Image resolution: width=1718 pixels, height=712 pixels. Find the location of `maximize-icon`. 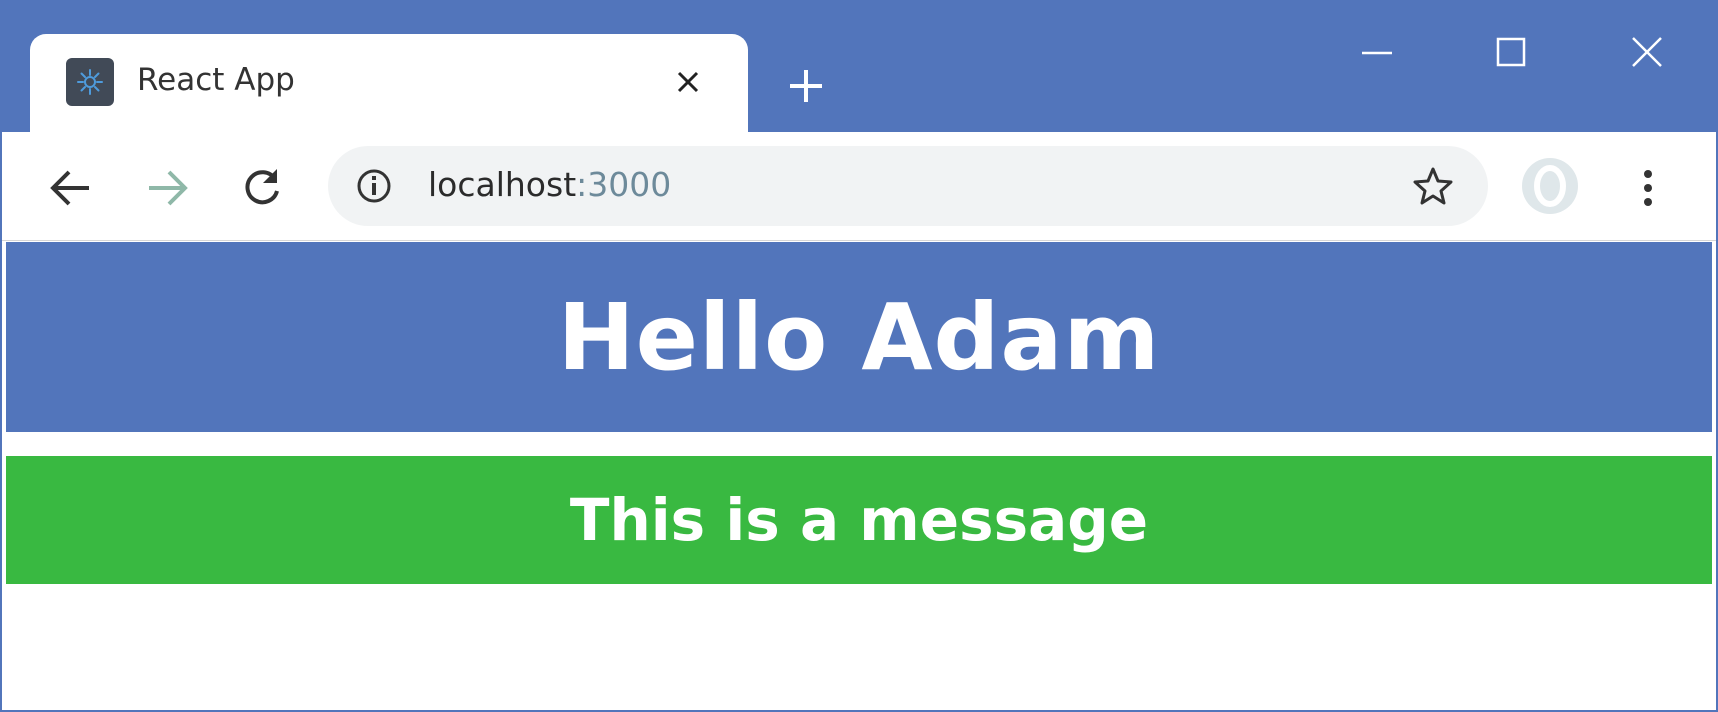

maximize-icon is located at coordinates (1511, 52).